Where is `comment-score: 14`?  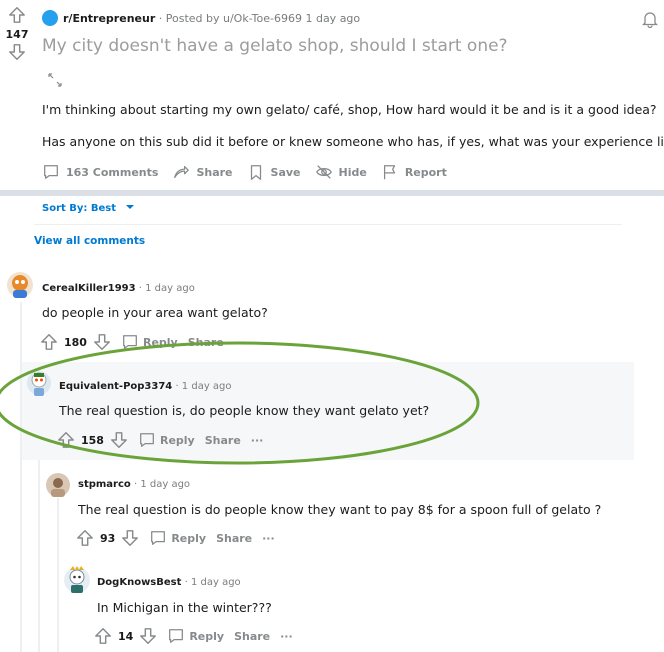
comment-score: 14 is located at coordinates (126, 636).